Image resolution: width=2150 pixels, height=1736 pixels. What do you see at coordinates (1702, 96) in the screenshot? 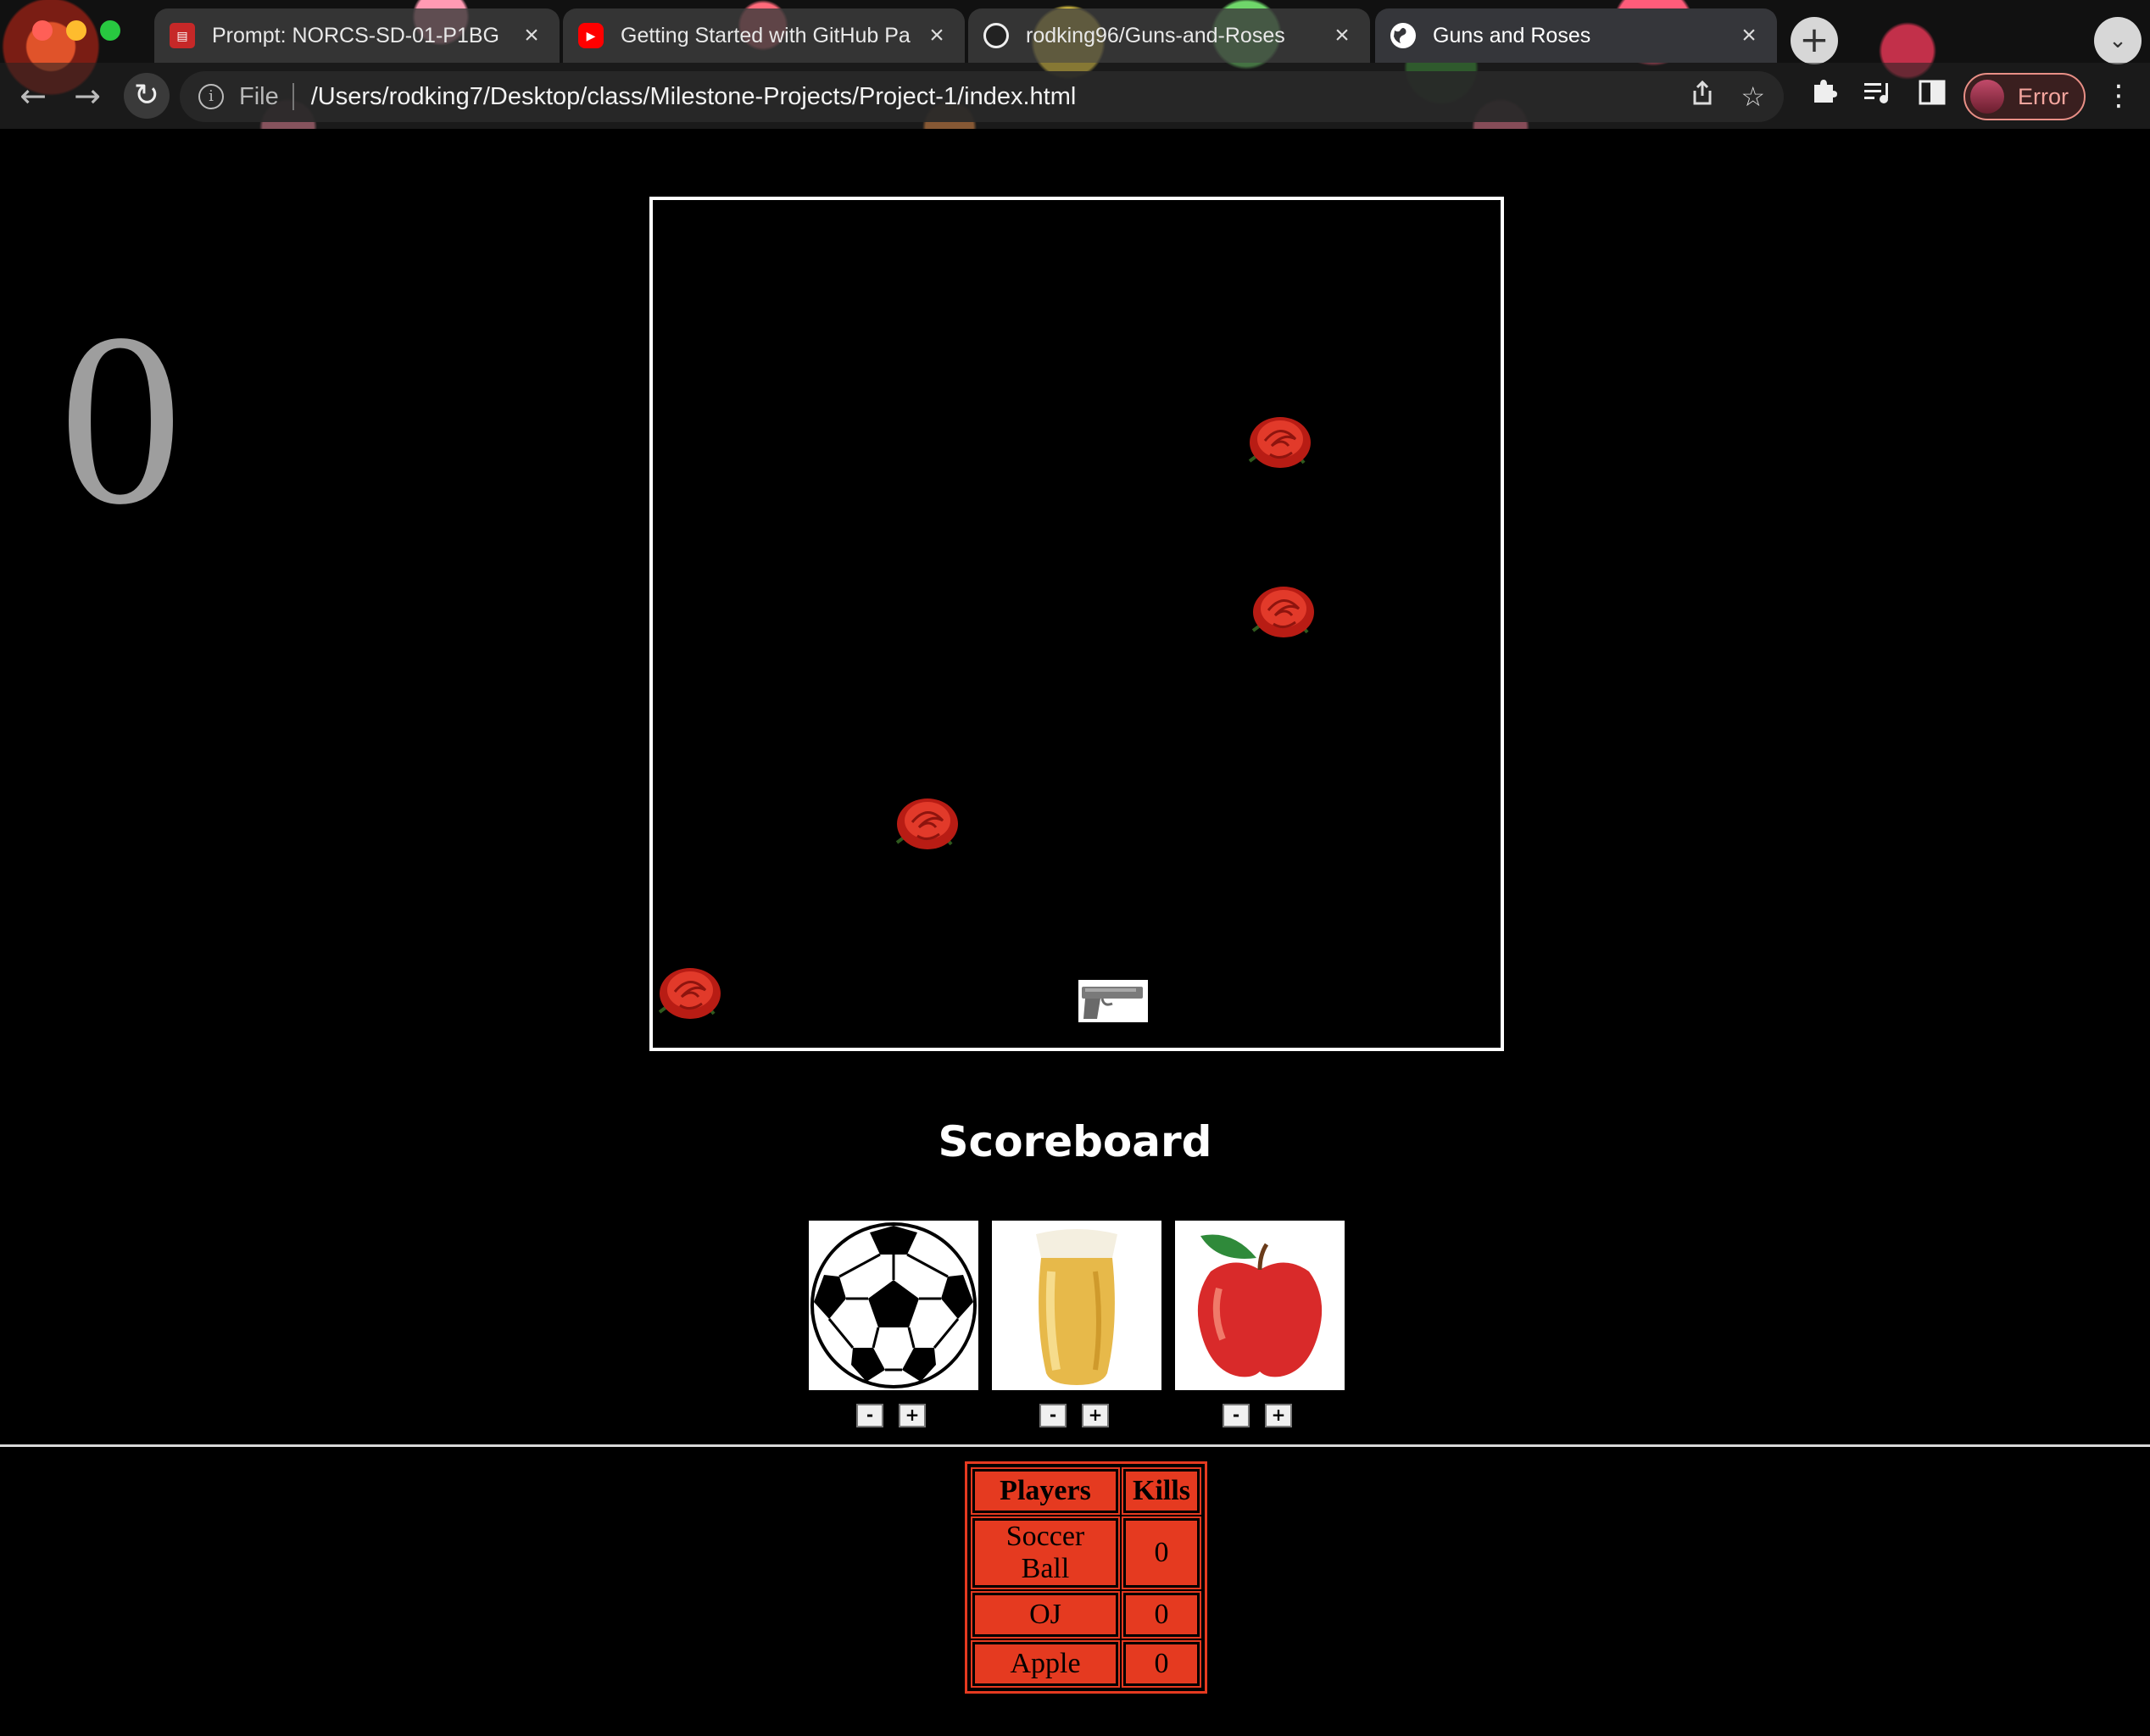
I see `share-icon` at bounding box center [1702, 96].